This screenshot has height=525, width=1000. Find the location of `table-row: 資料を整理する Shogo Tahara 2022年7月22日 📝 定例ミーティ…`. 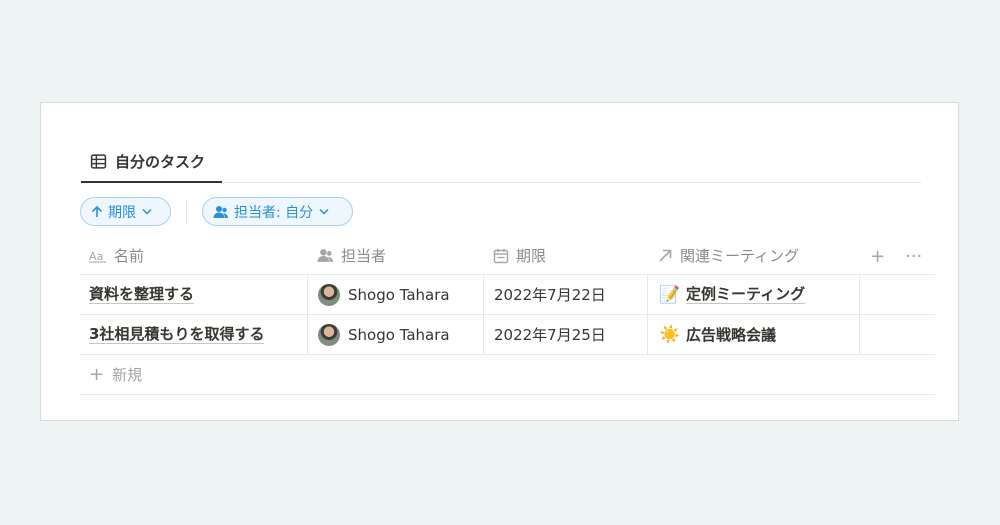

table-row: 資料を整理する Shogo Tahara 2022年7月22日 📝 定例ミーティ… is located at coordinates (507, 295).